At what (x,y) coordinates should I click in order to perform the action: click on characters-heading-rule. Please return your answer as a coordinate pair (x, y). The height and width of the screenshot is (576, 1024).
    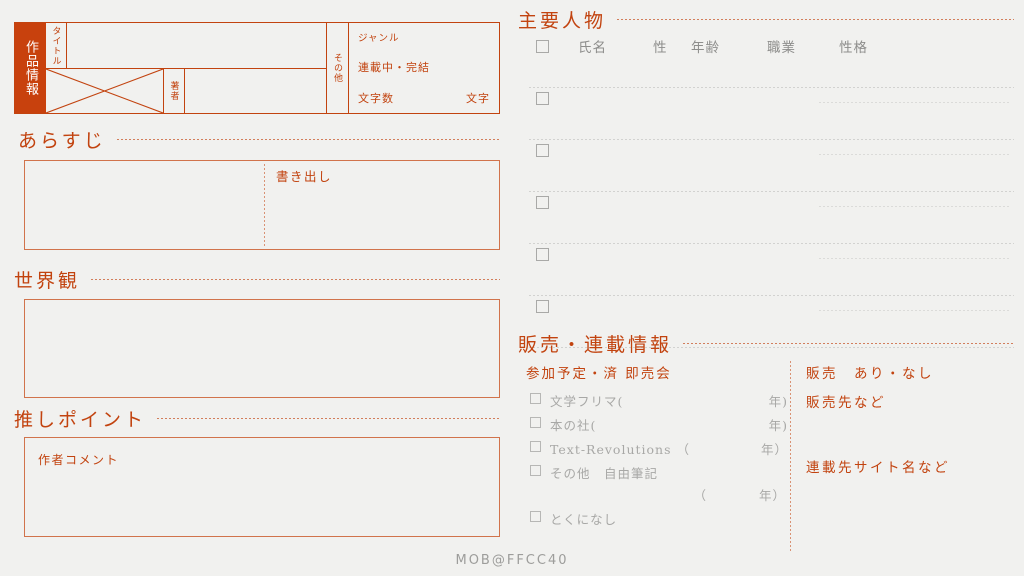
    Looking at the image, I should click on (815, 19).